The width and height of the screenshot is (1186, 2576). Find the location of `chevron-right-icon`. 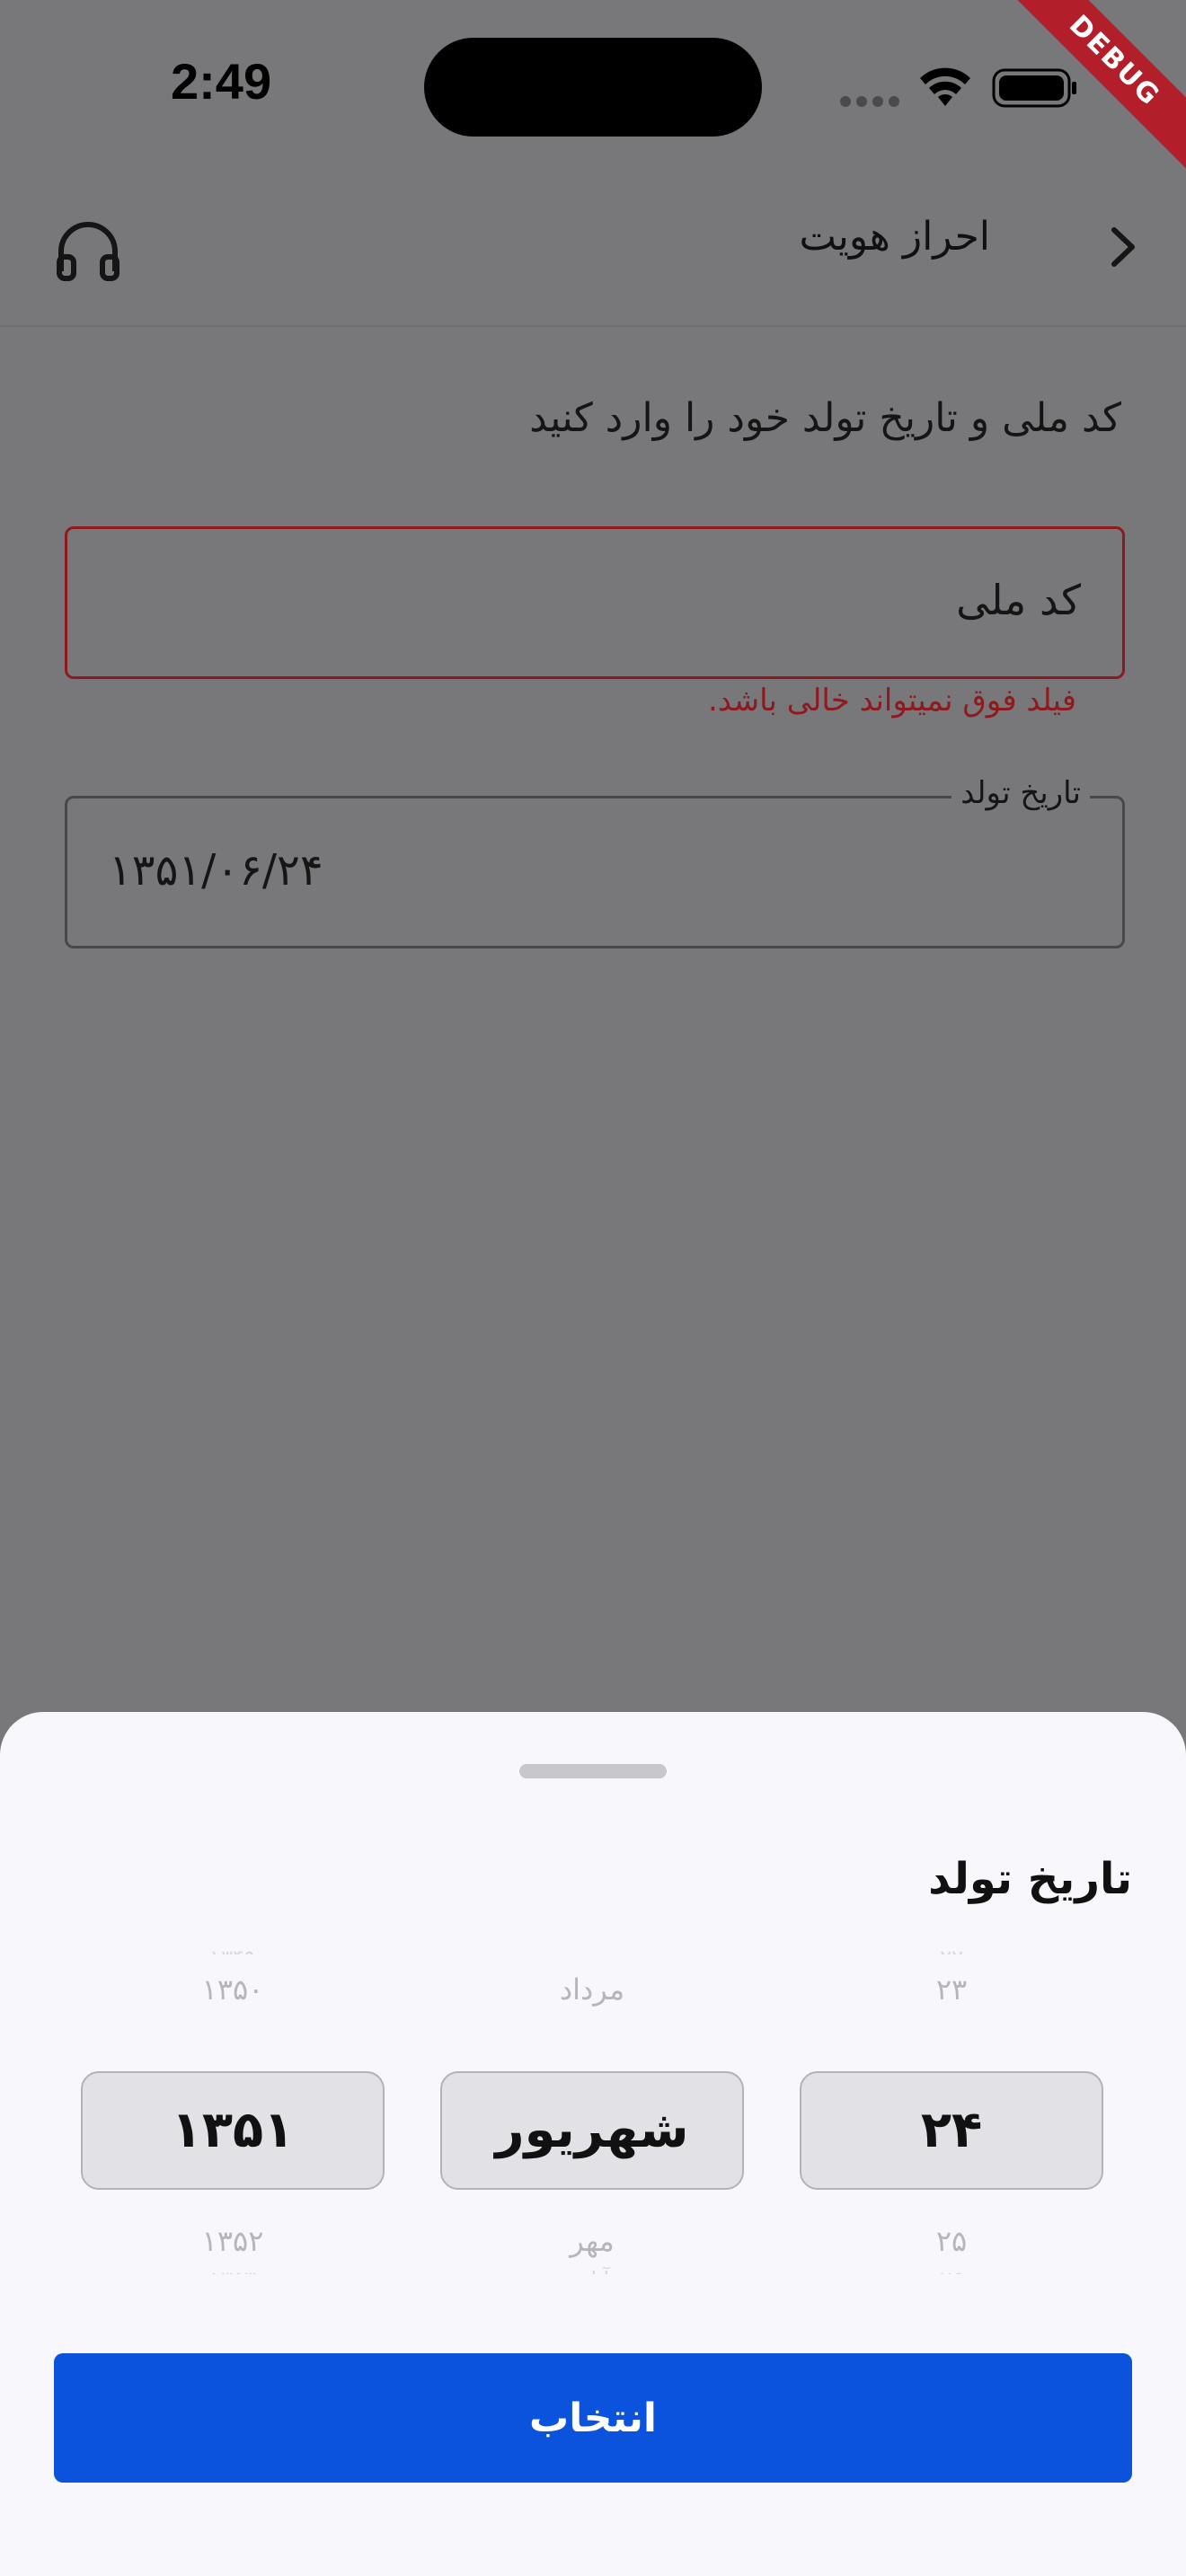

chevron-right-icon is located at coordinates (1123, 247).